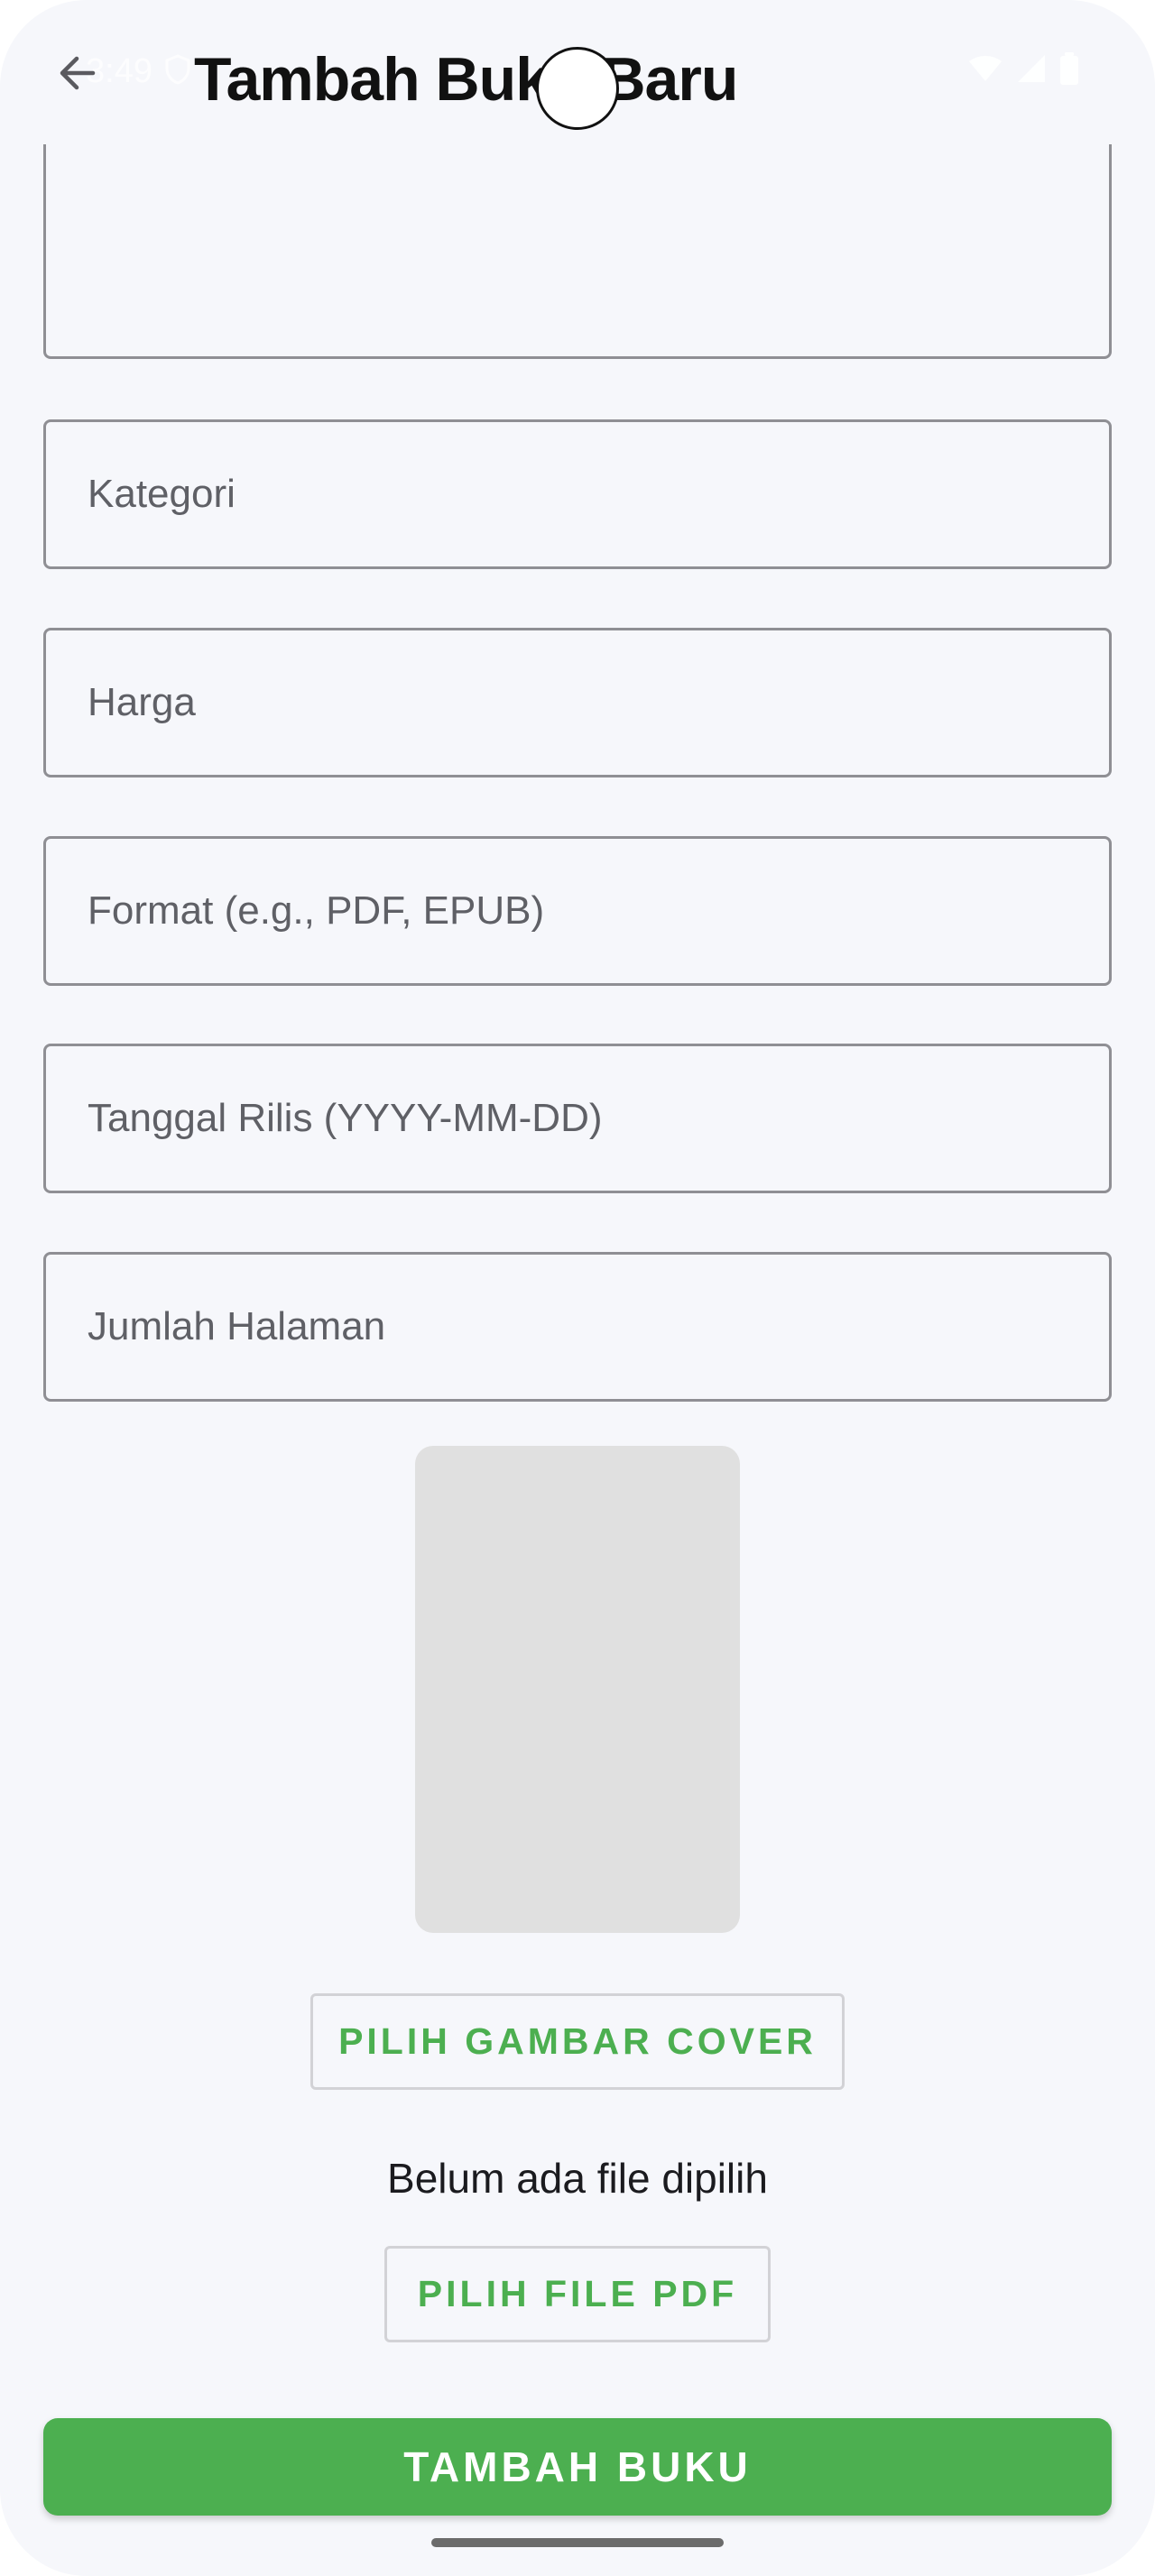 The height and width of the screenshot is (2576, 1155). What do you see at coordinates (985, 70) in the screenshot?
I see `wifi-icon` at bounding box center [985, 70].